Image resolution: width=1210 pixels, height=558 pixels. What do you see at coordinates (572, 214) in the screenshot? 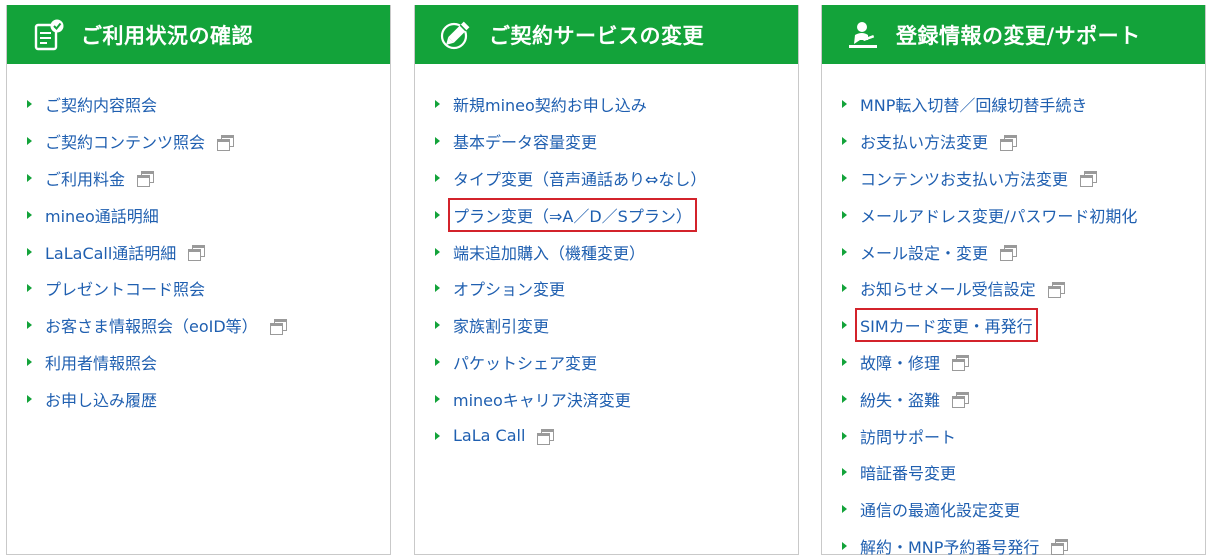
I see `menu-item-label: プラン変更（⇒A／D／Sプラン）` at bounding box center [572, 214].